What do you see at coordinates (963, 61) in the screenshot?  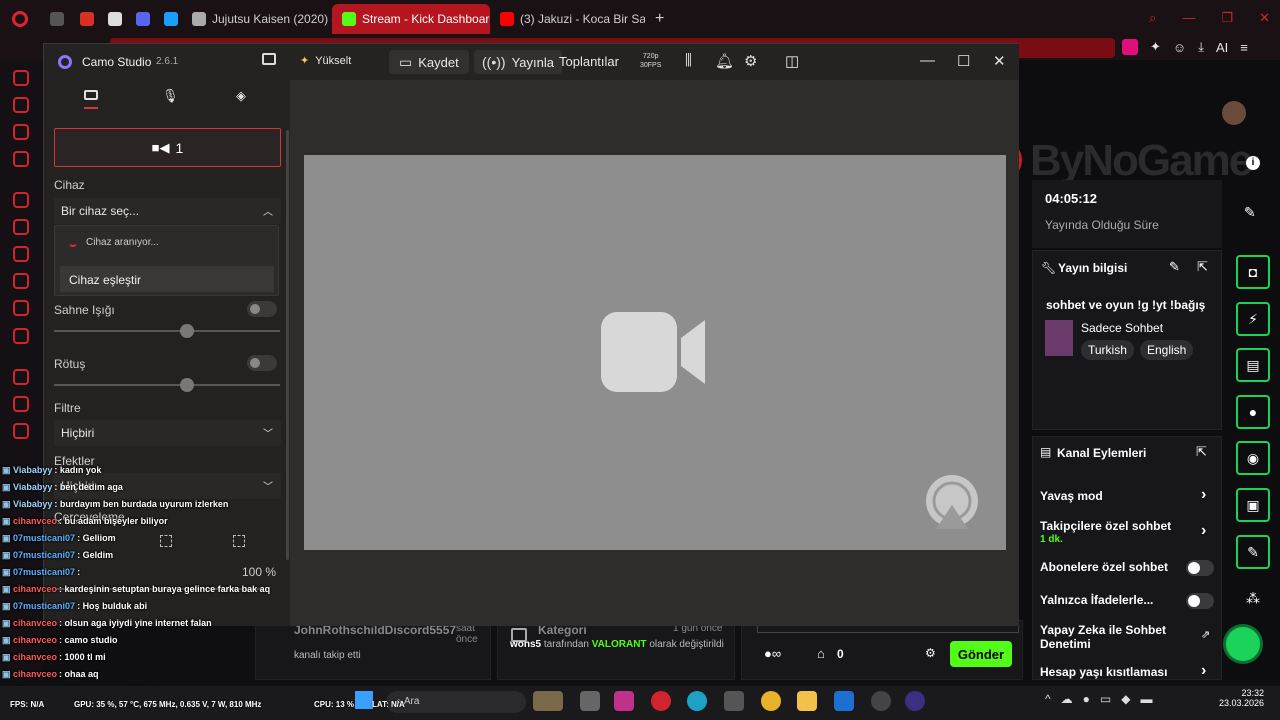 I see `maximize-icon: ☐` at bounding box center [963, 61].